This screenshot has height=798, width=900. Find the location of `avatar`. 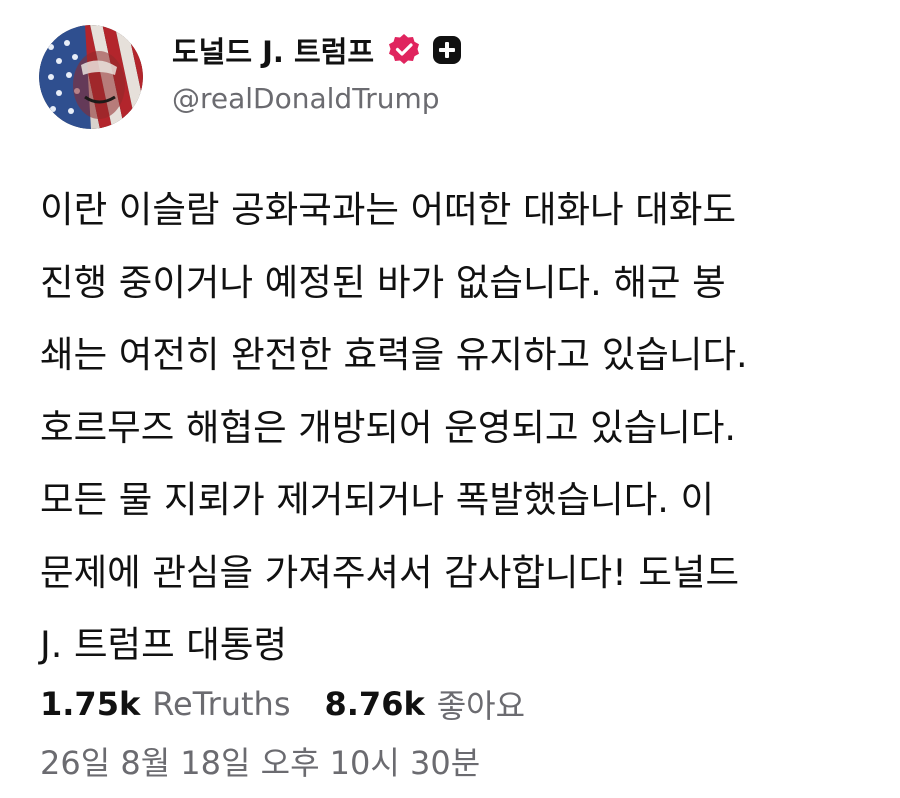

avatar is located at coordinates (91, 77).